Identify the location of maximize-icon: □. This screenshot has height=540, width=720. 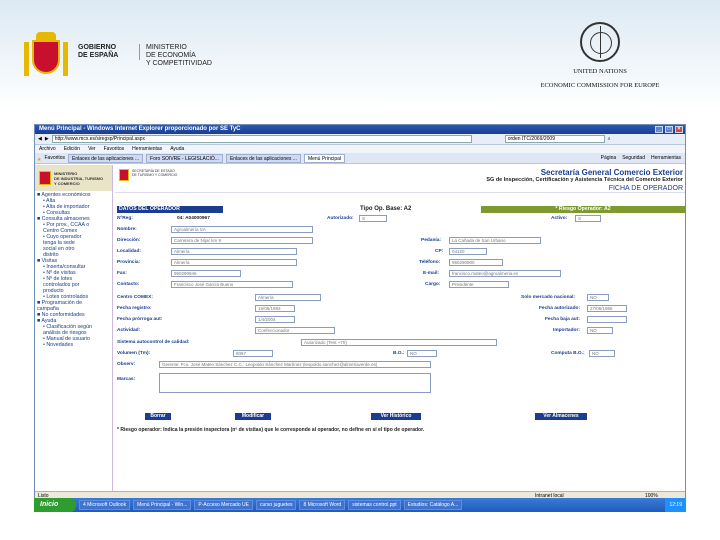
(669, 129).